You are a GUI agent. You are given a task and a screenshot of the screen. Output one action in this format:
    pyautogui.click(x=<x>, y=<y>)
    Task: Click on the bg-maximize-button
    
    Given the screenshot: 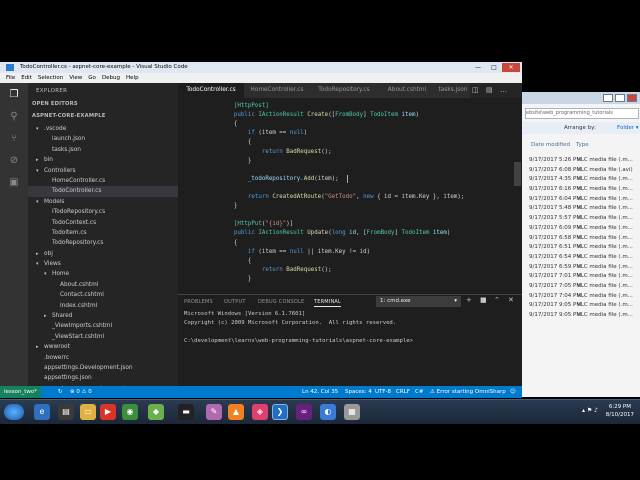 What is the action you would take?
    pyautogui.click(x=620, y=98)
    